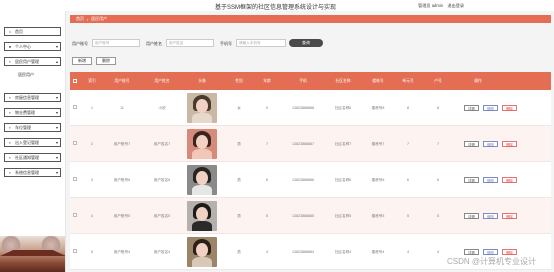 The width and height of the screenshot is (554, 272). I want to click on notice-icon: ▪, so click(10, 157).